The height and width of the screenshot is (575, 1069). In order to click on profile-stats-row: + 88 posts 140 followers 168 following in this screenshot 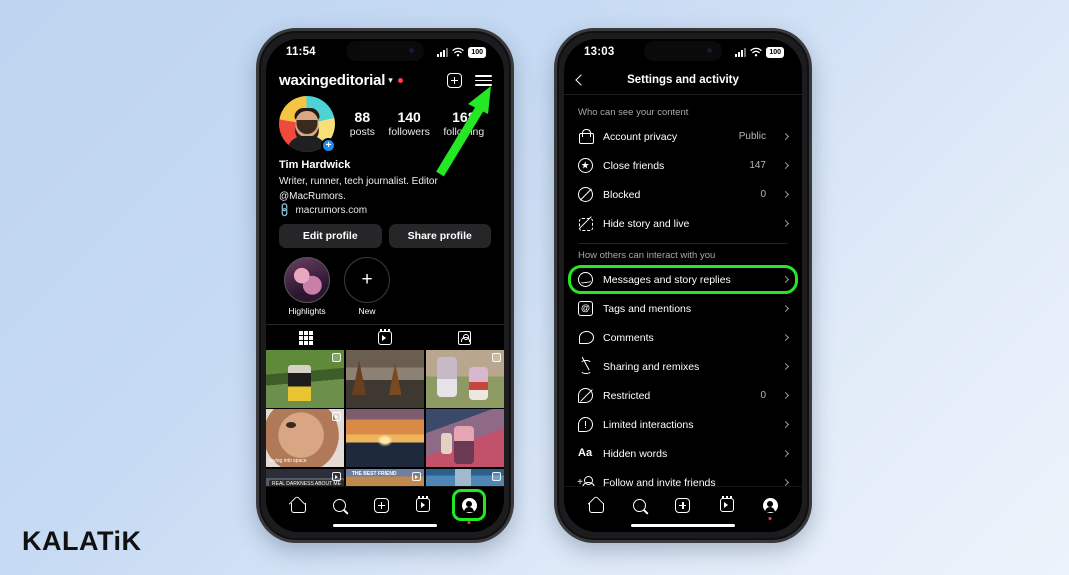, I will do `click(385, 123)`.